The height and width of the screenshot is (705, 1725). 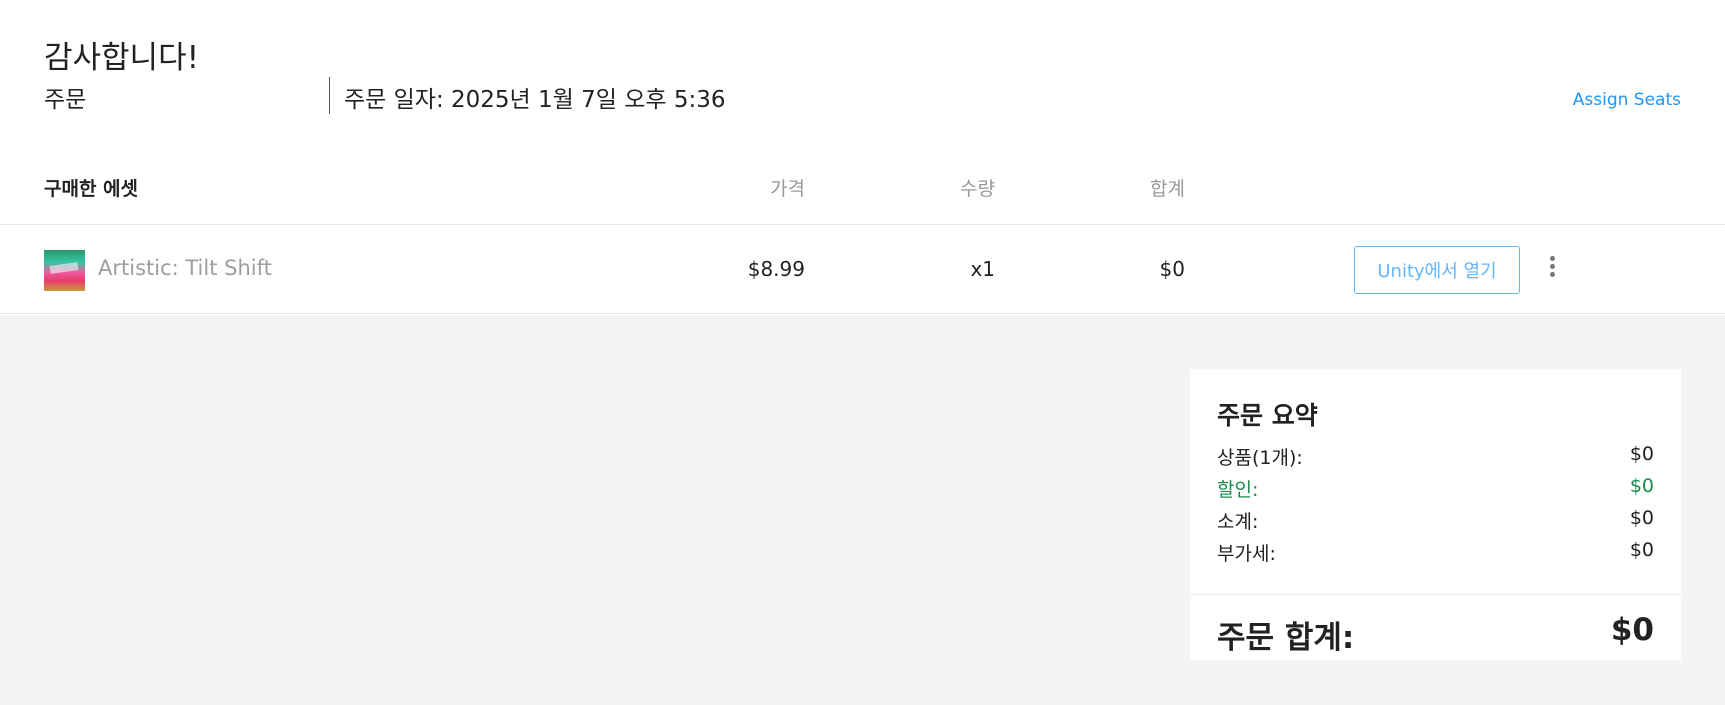 What do you see at coordinates (1435, 488) in the screenshot?
I see `summary-line-discount: 할인: $0` at bounding box center [1435, 488].